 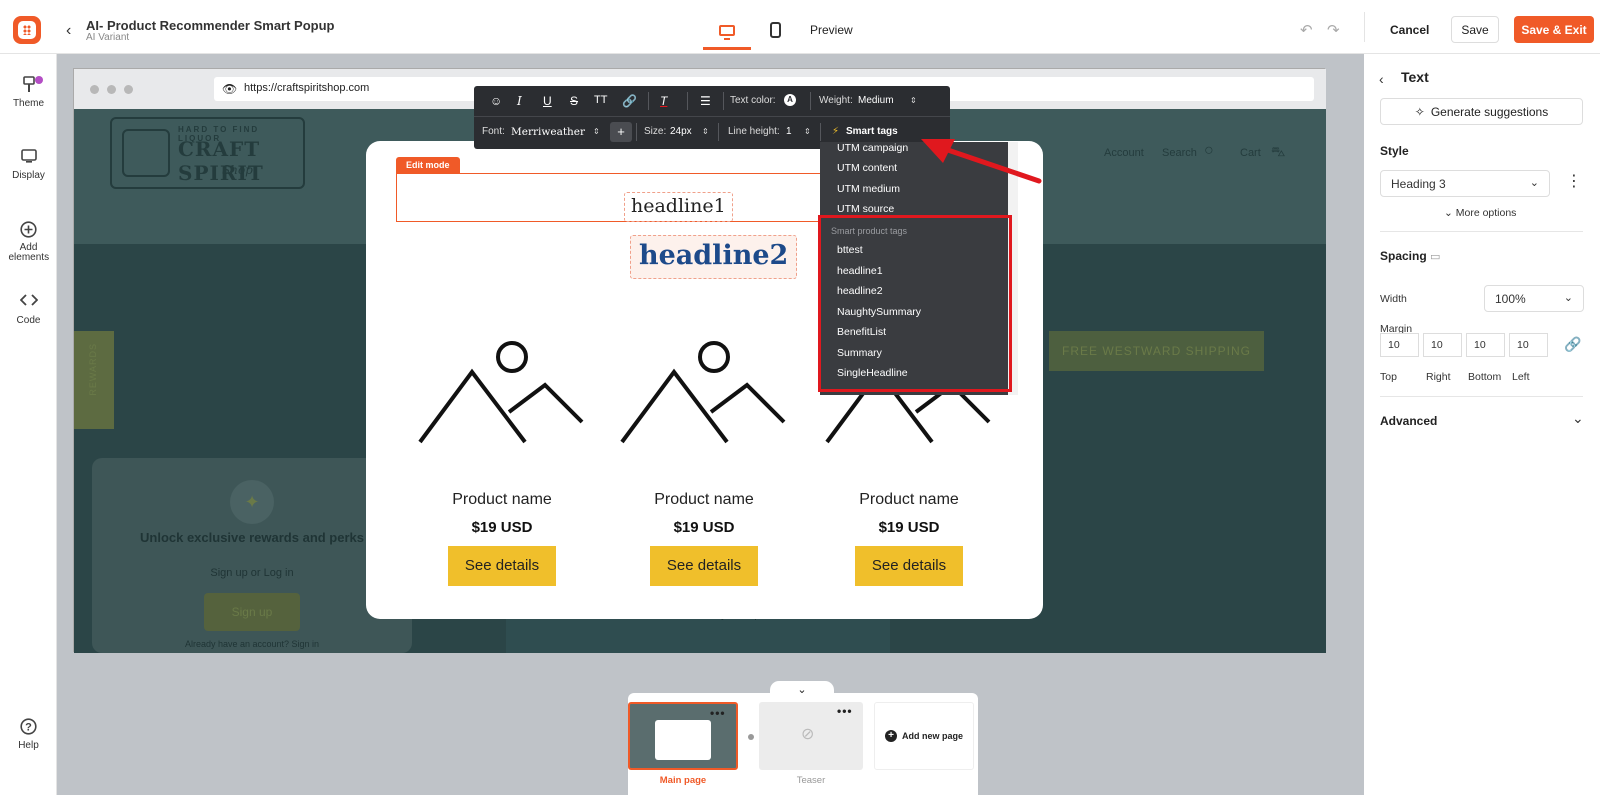 I want to click on smart-tags-button: Smart tags, so click(x=872, y=131).